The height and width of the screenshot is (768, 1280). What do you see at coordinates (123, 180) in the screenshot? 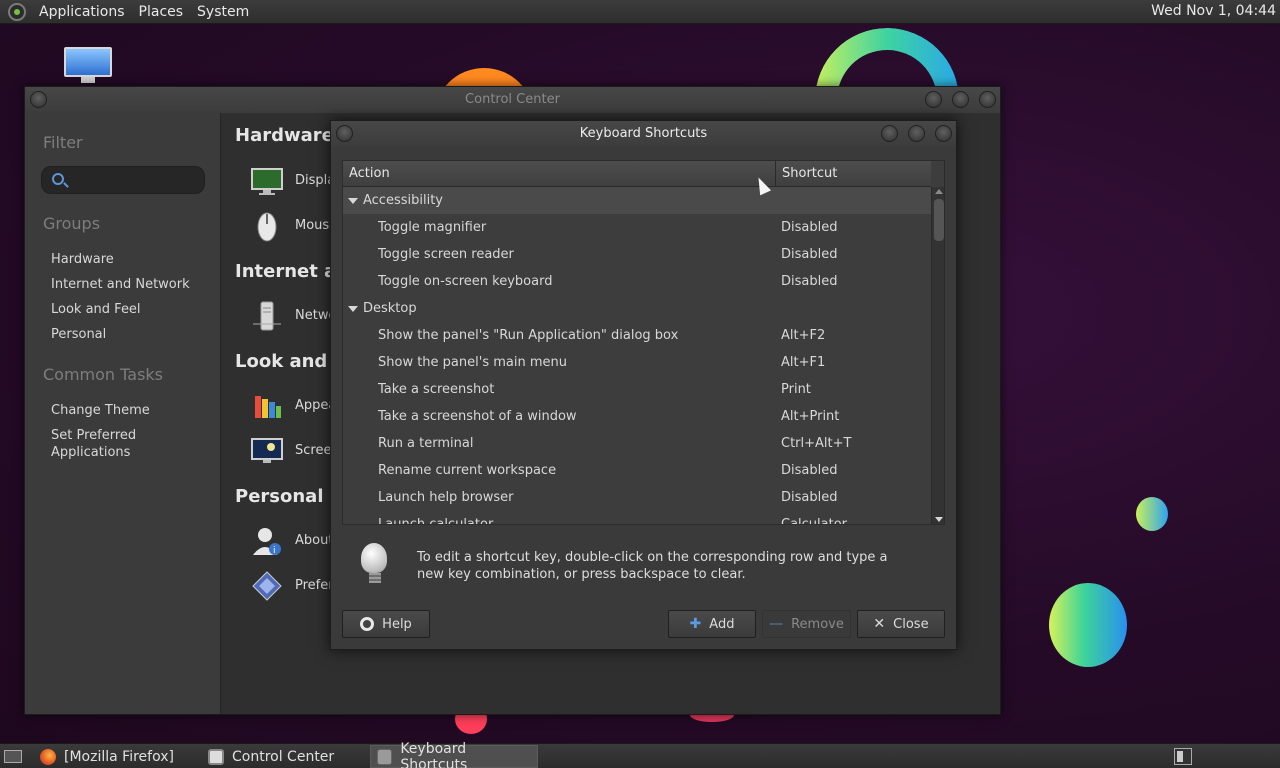
I see `filter-search-input` at bounding box center [123, 180].